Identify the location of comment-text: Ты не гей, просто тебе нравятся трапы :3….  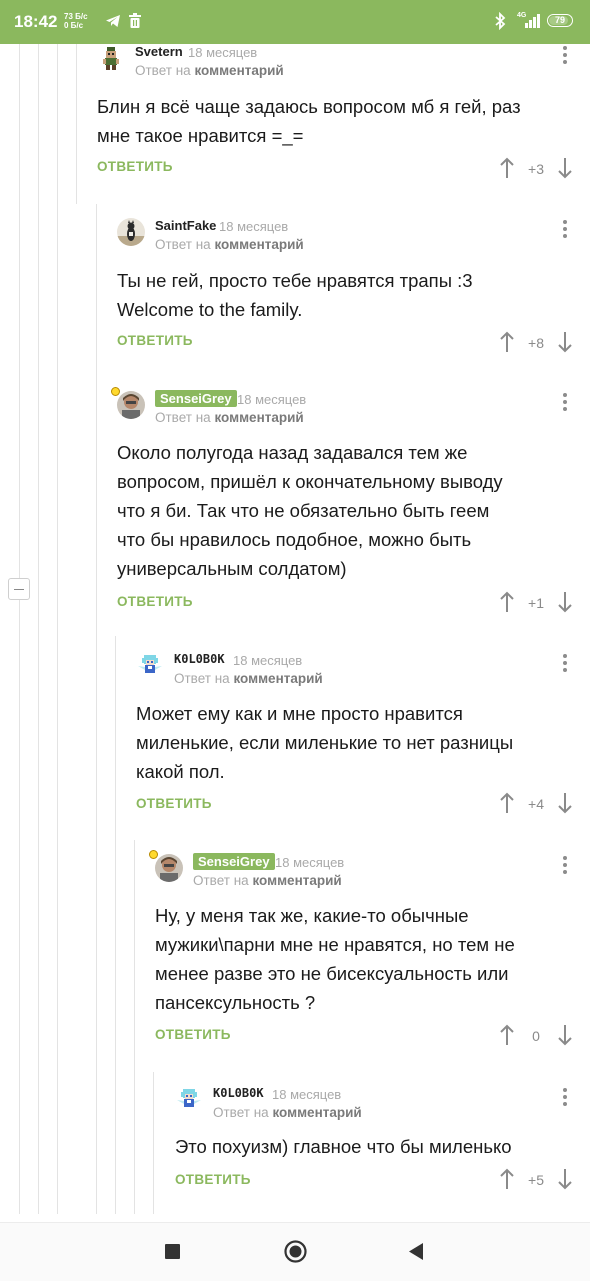
(295, 295).